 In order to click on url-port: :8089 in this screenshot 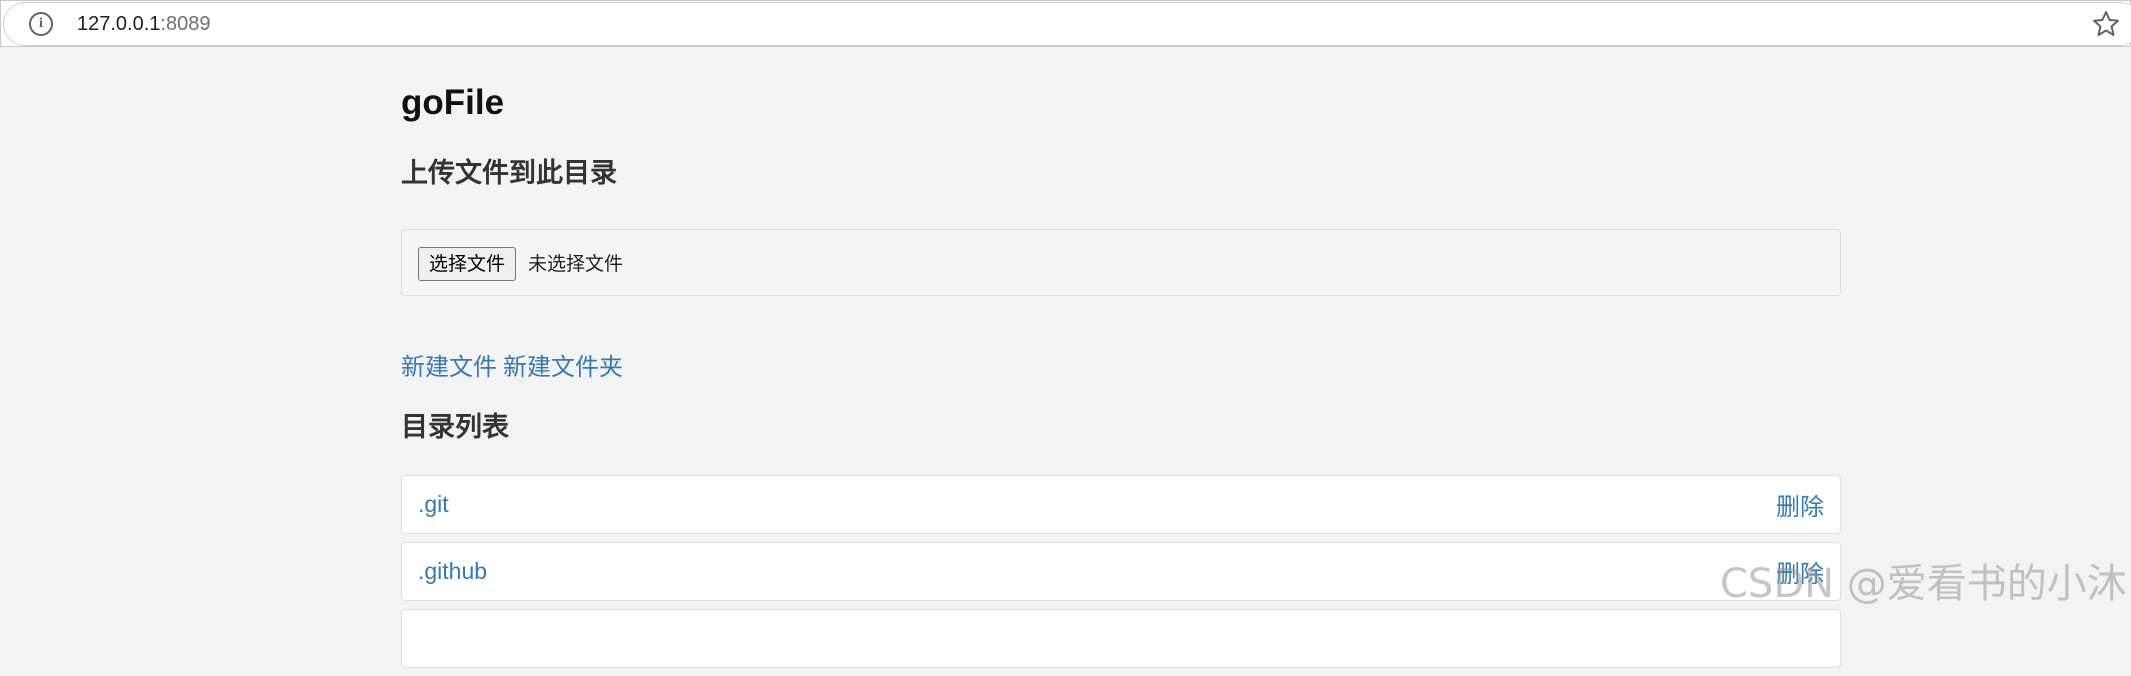, I will do `click(185, 24)`.